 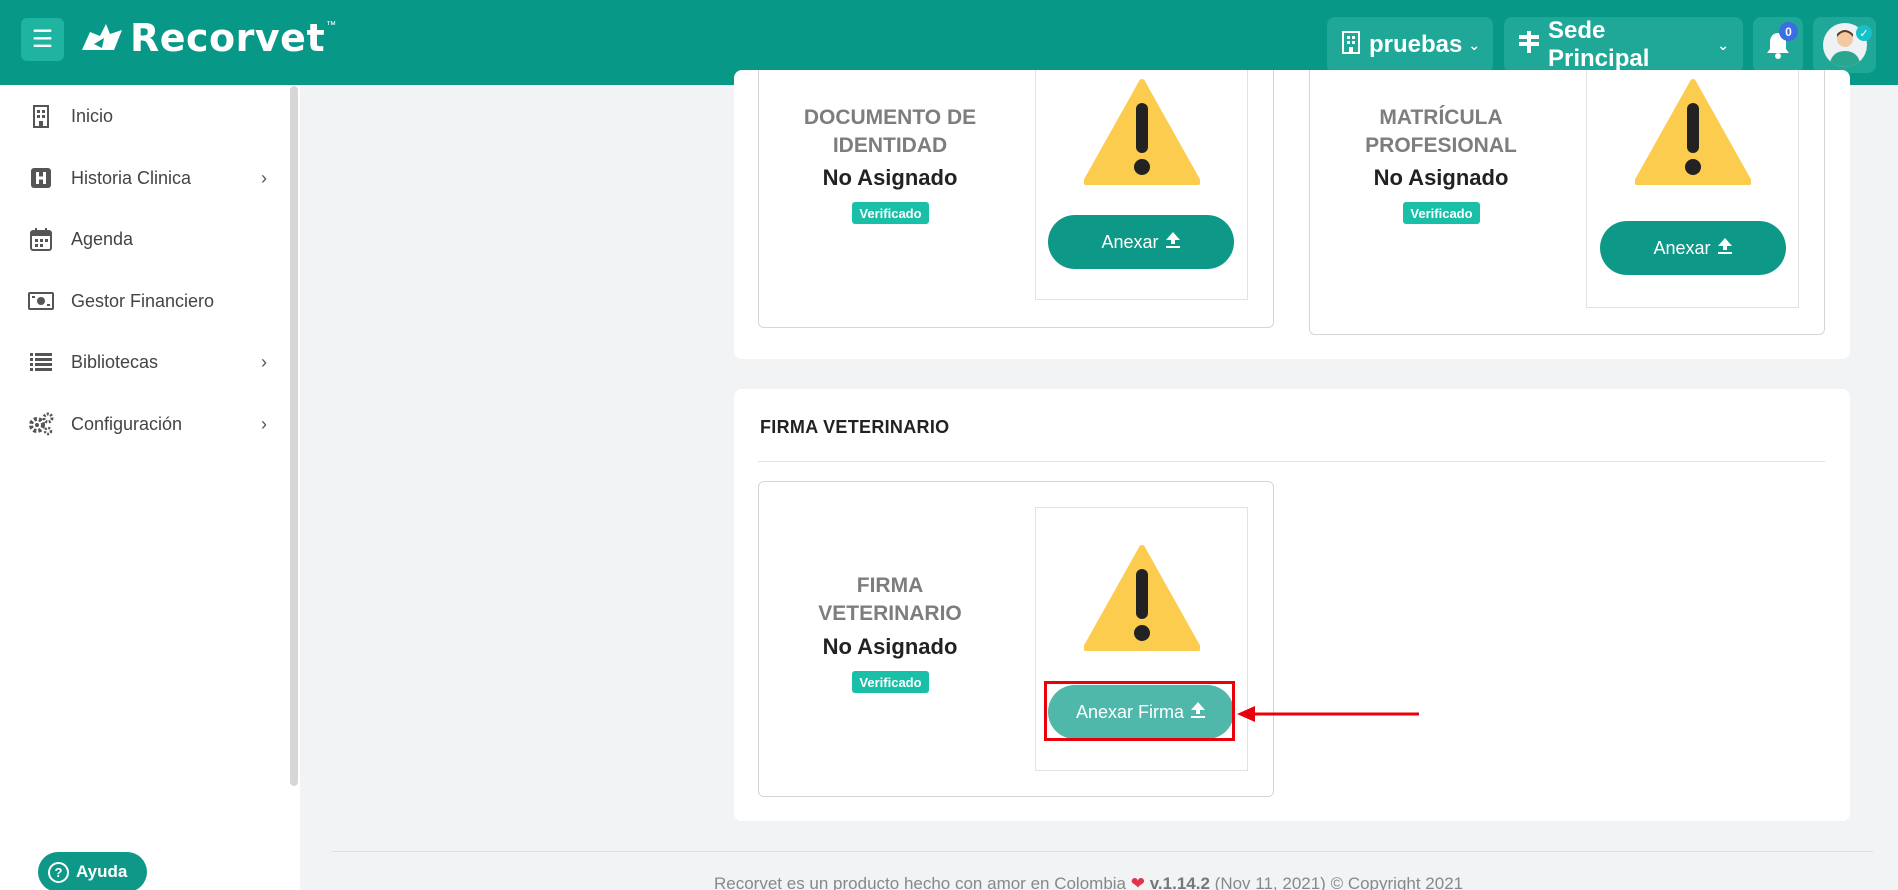 I want to click on hospital-icon, so click(x=41, y=178).